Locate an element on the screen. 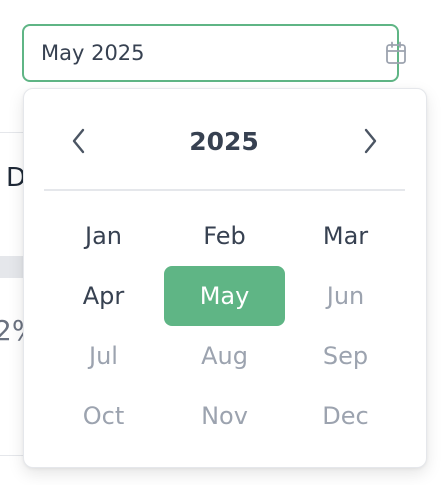 Image resolution: width=445 pixels, height=485 pixels. month-jan: Jan is located at coordinates (103, 236).